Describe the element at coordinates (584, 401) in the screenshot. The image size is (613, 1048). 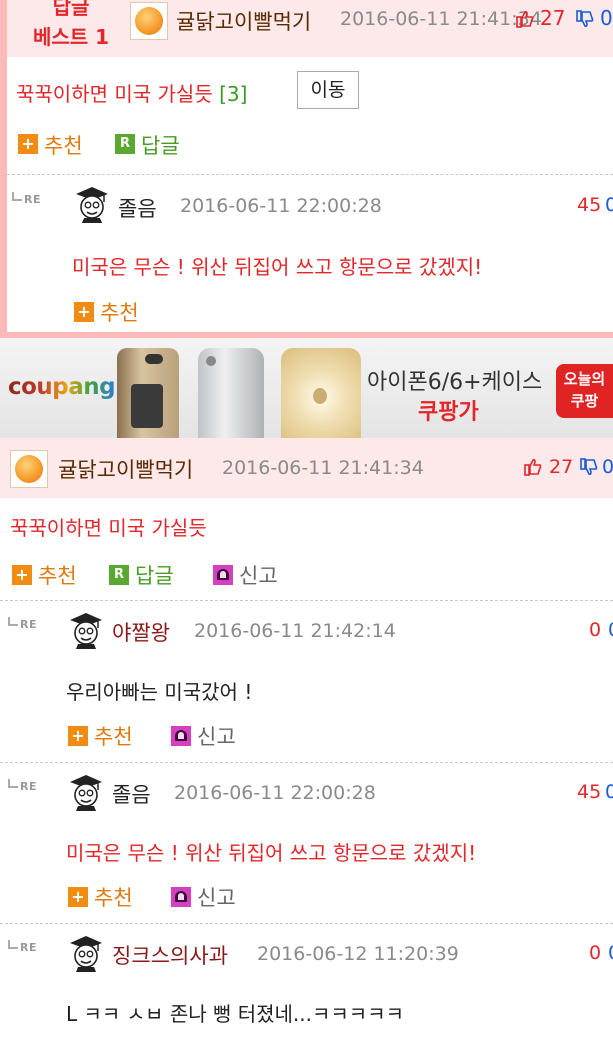
I see `ad-badge-line2: 쿠팡` at that location.